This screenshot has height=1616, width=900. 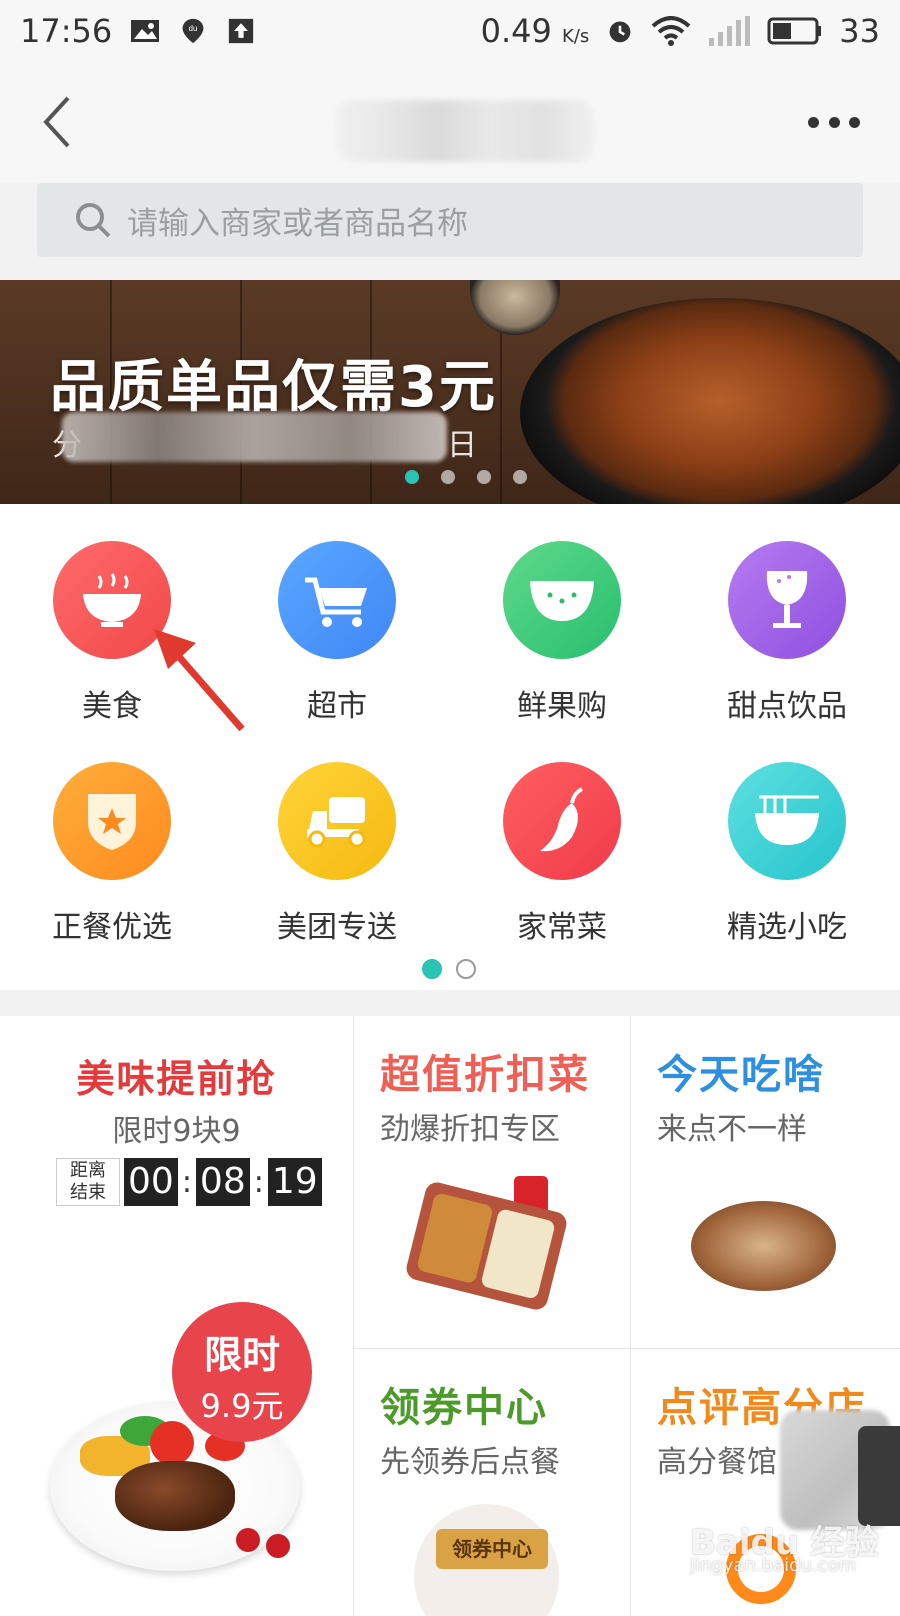 What do you see at coordinates (773, 1565) in the screenshot?
I see `watermark-url: jingyan.baidu.com` at bounding box center [773, 1565].